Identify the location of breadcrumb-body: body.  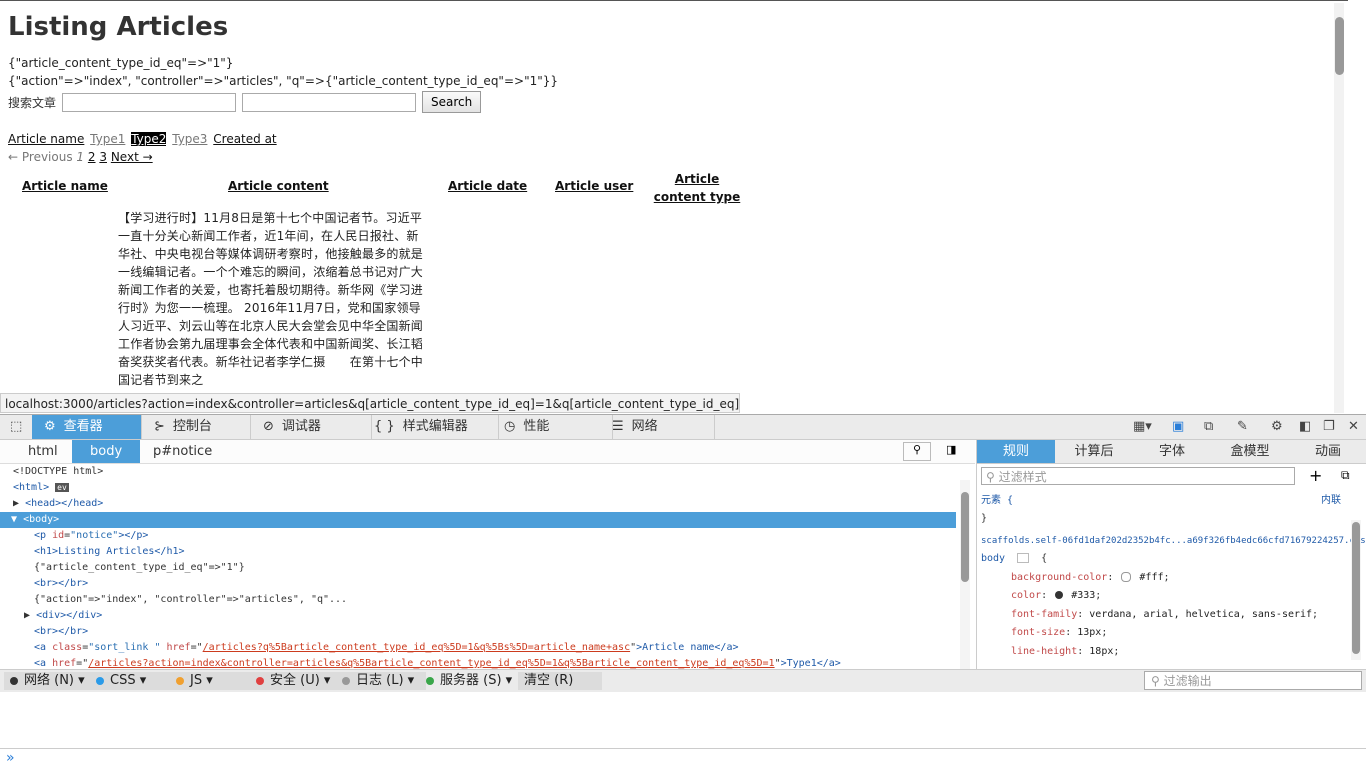
(106, 451).